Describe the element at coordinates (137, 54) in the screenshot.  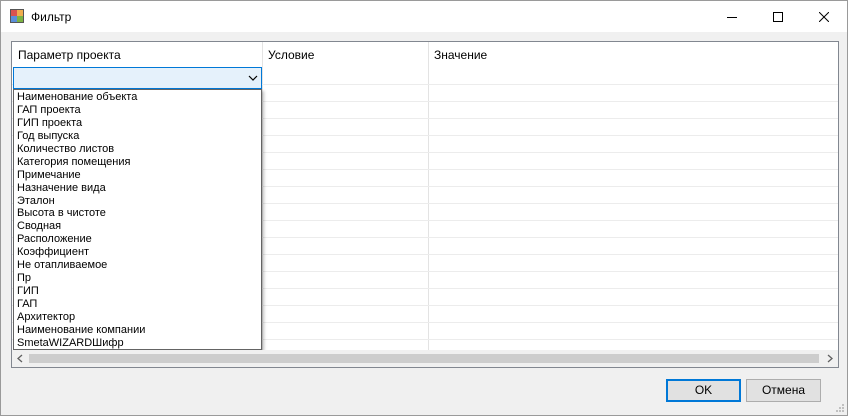
I see `column-header-parameter: Параметр проекта` at that location.